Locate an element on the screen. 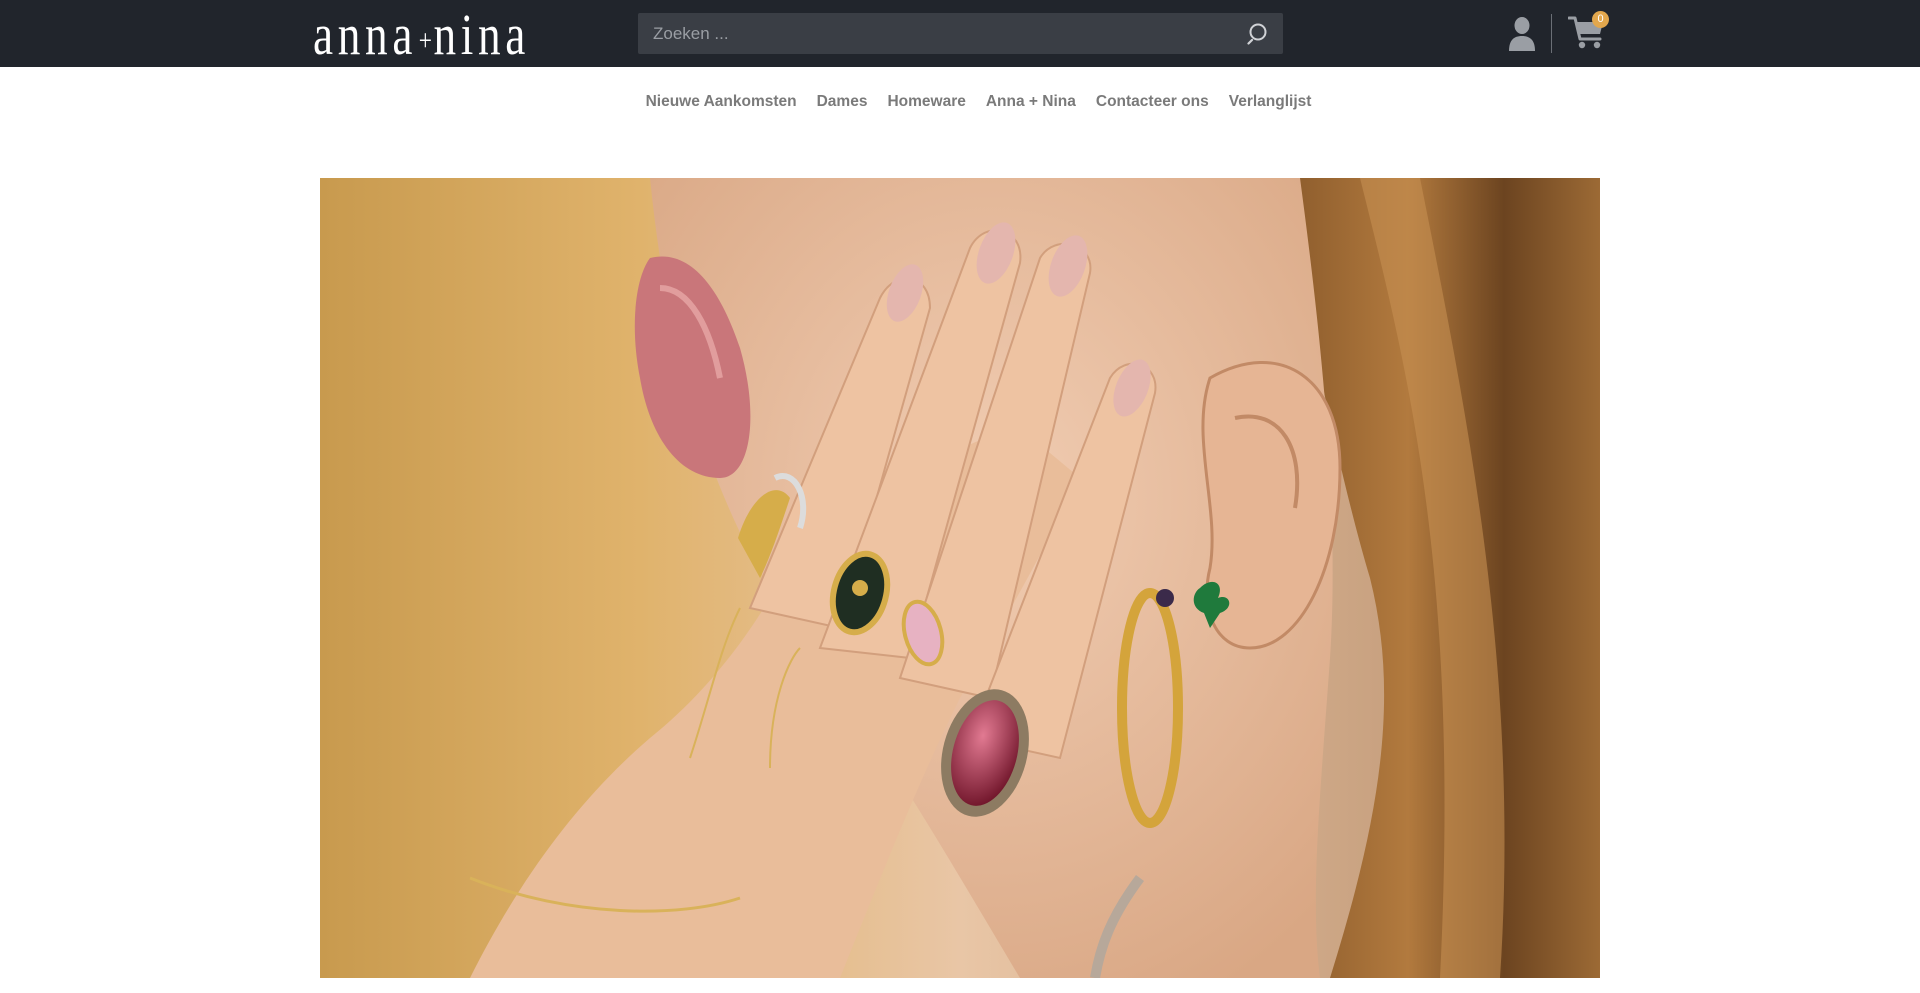  account-button is located at coordinates (1522, 34).